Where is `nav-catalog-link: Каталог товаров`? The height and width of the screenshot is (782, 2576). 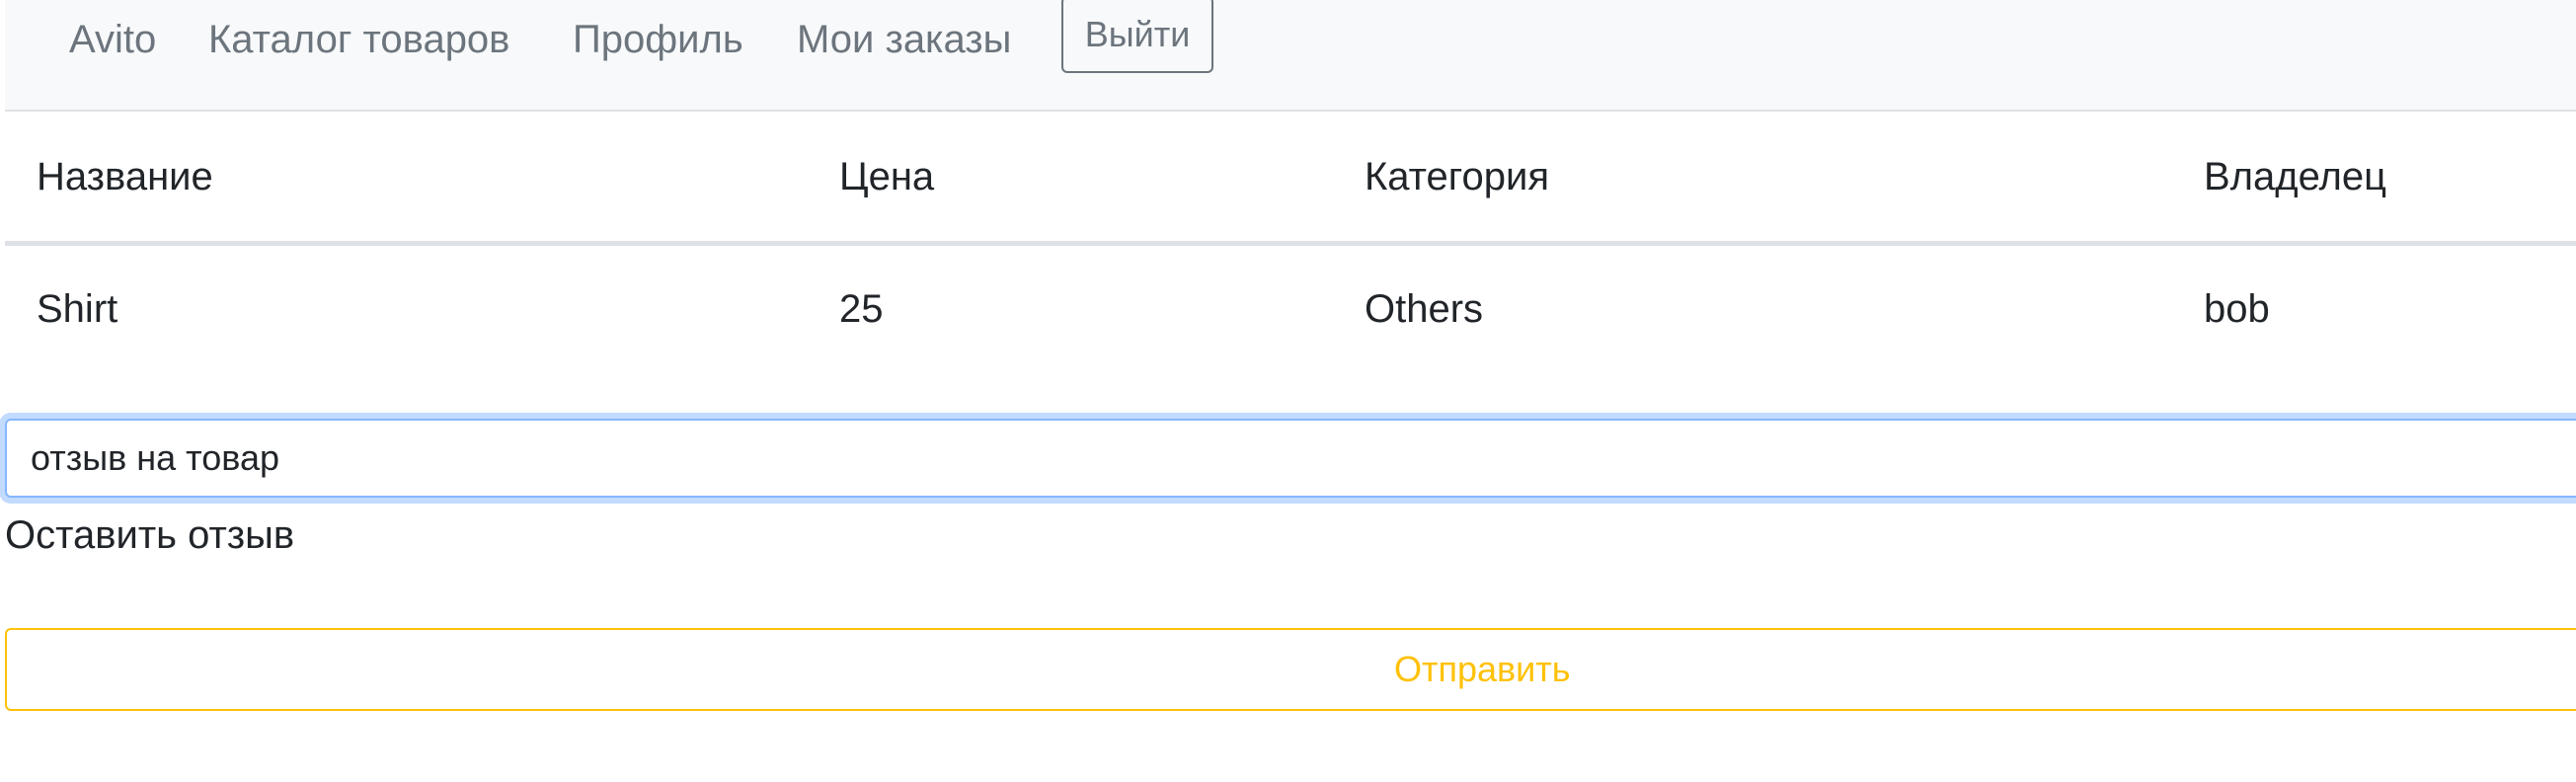 nav-catalog-link: Каталог товаров is located at coordinates (358, 39).